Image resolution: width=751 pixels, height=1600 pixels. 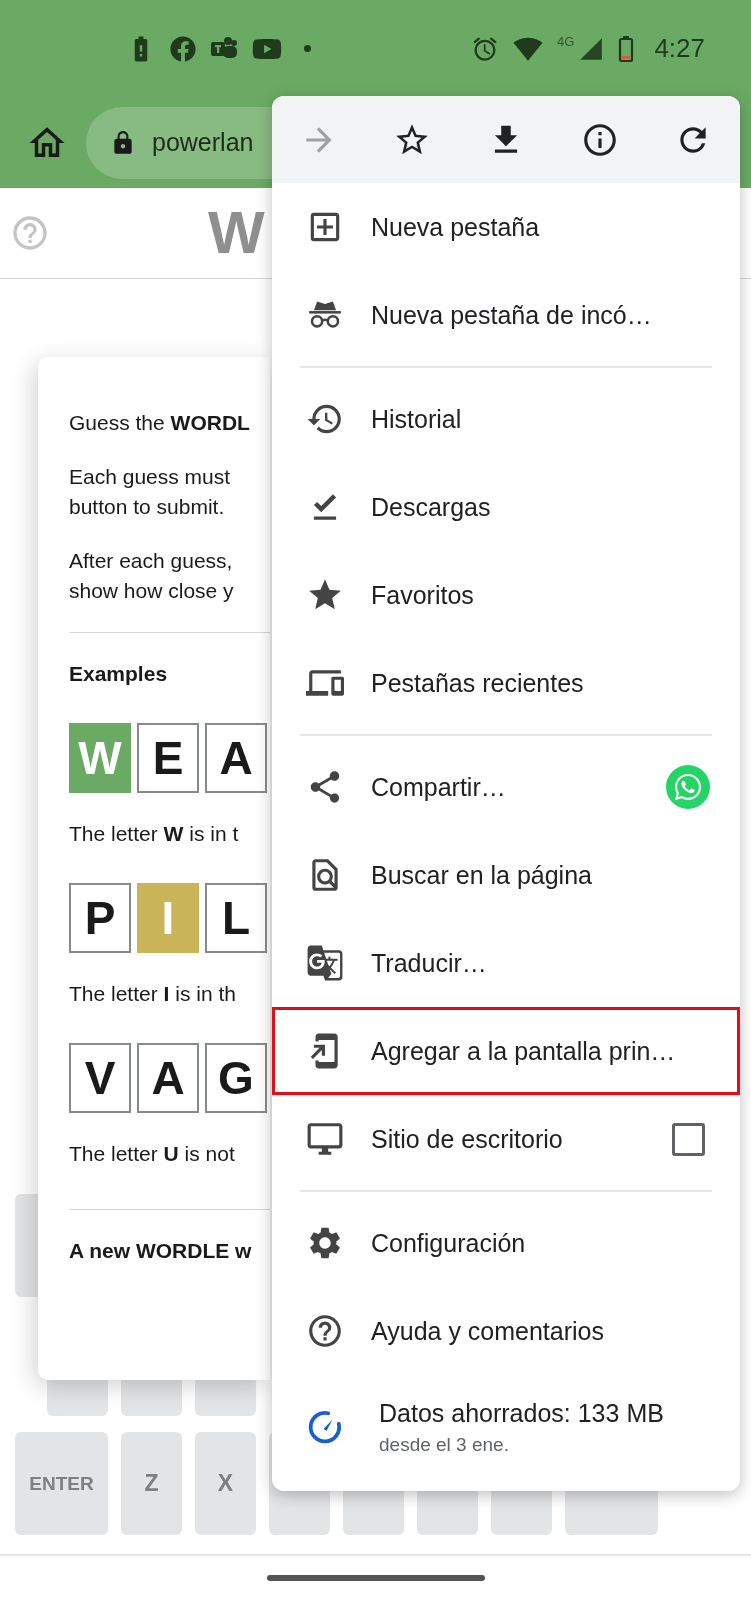 I want to click on menu-item: Ayuda y comentarios, so click(x=506, y=1331).